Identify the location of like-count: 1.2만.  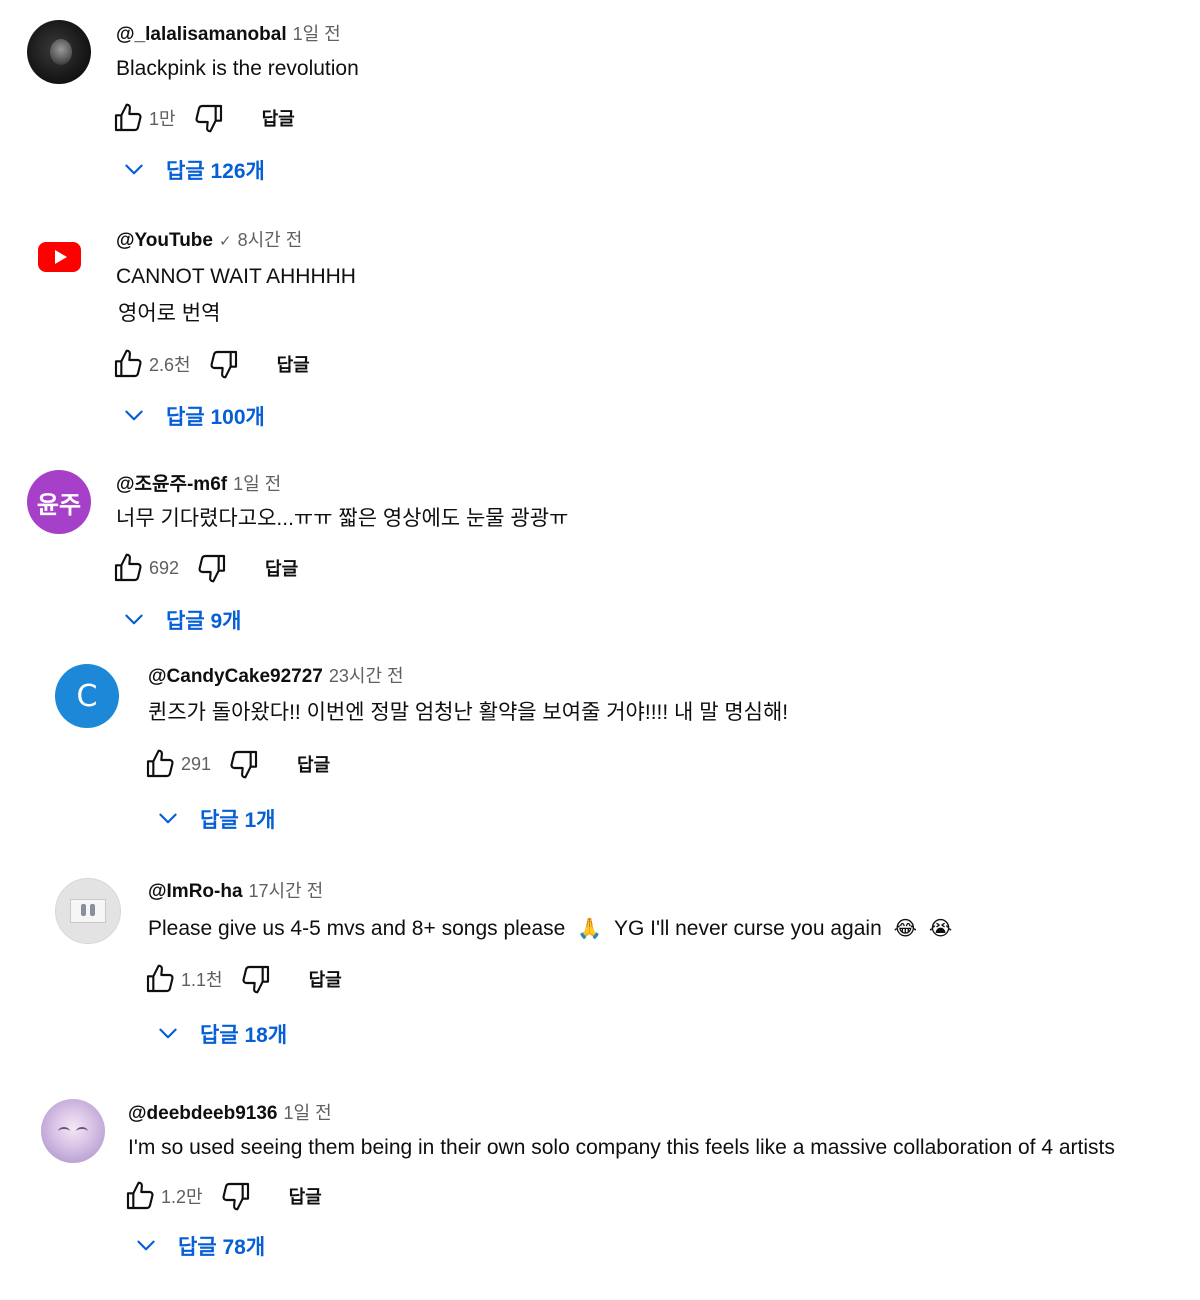
(182, 1197).